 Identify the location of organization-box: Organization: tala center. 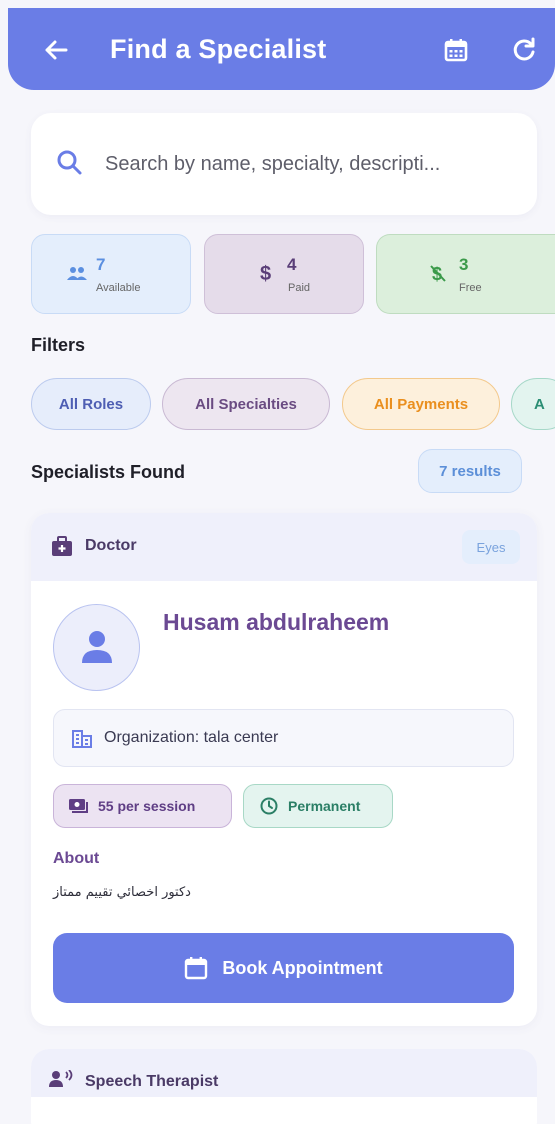
(283, 738).